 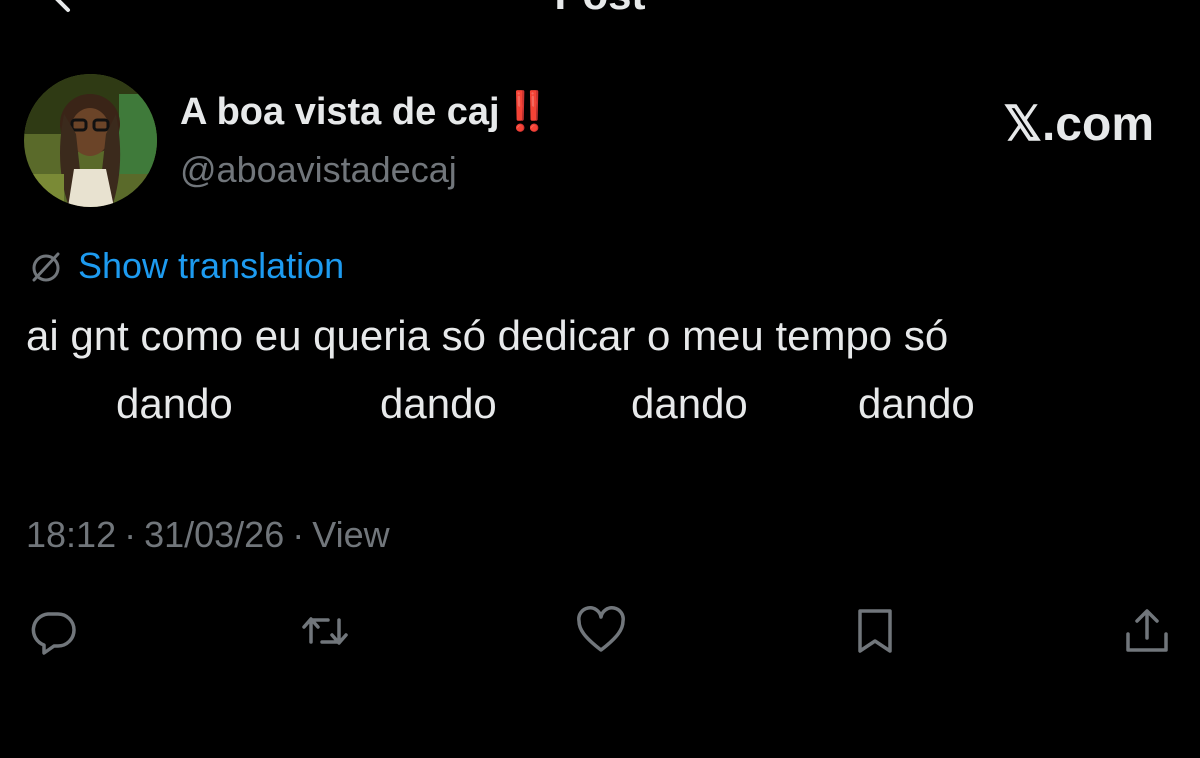 I want to click on heart-icon, so click(x=601, y=629).